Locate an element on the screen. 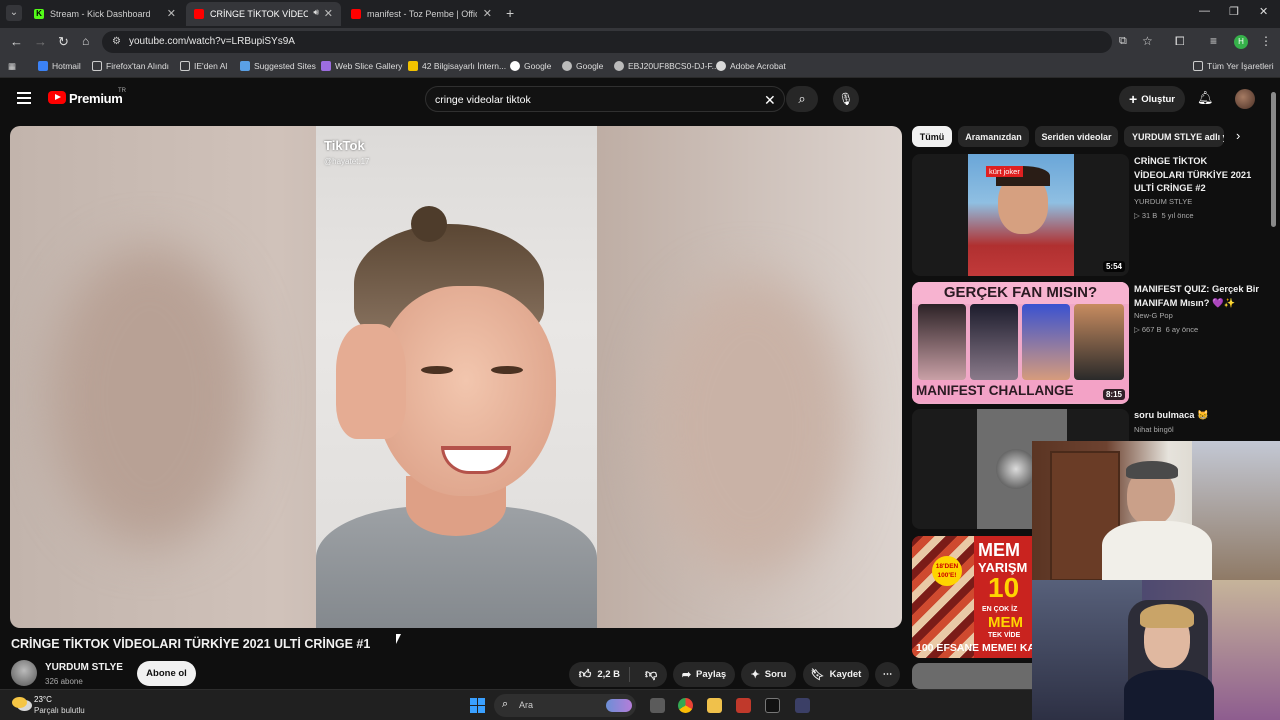  file-explorer-icon is located at coordinates (714, 705).